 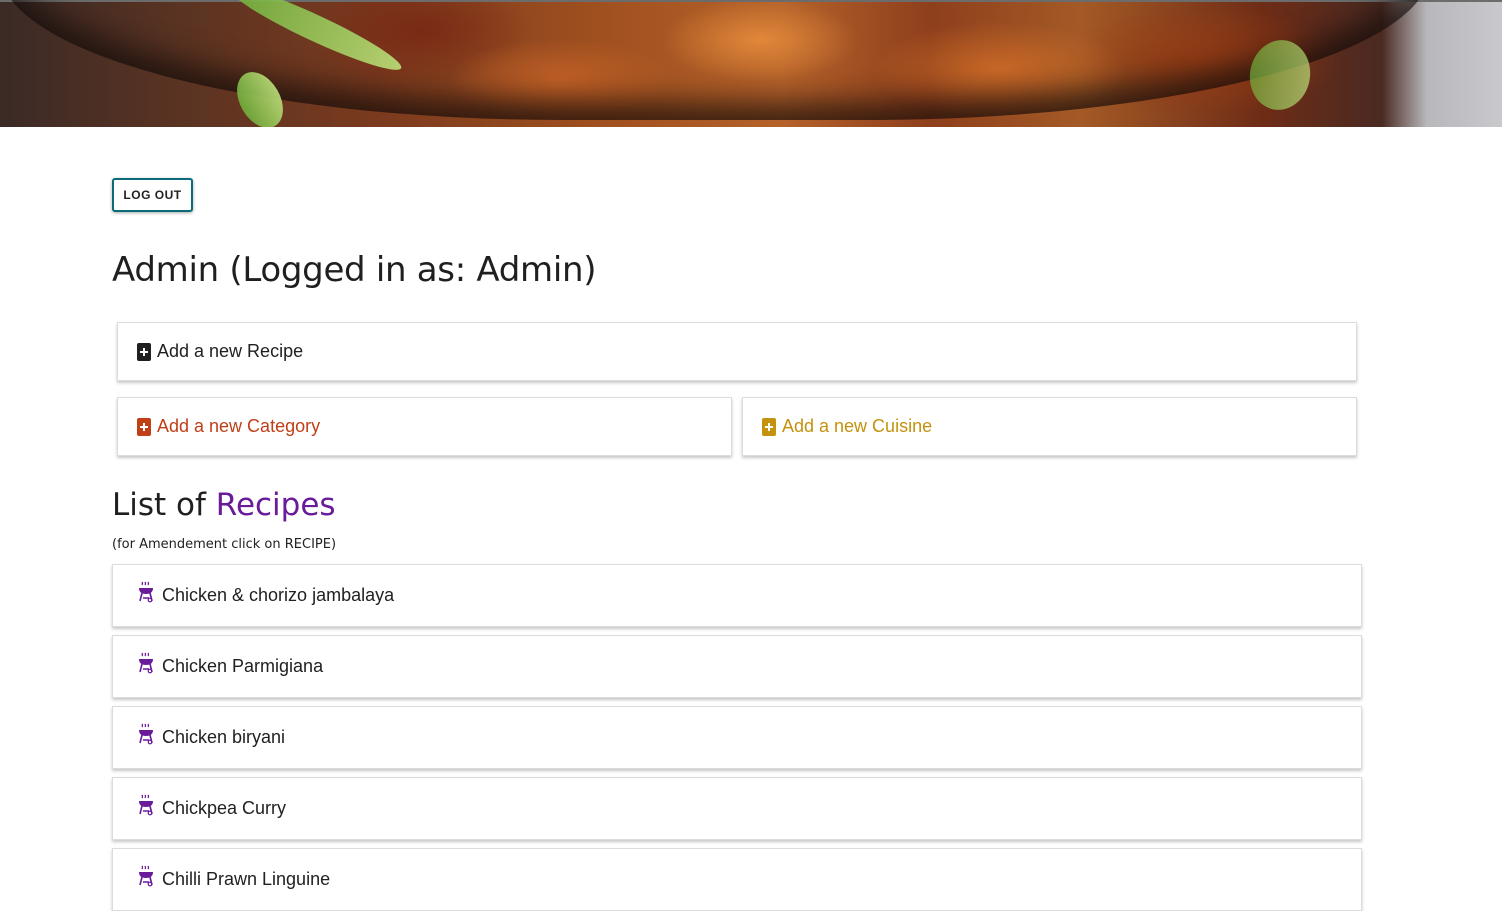 I want to click on add-category-label: Add a new Category, so click(x=239, y=426).